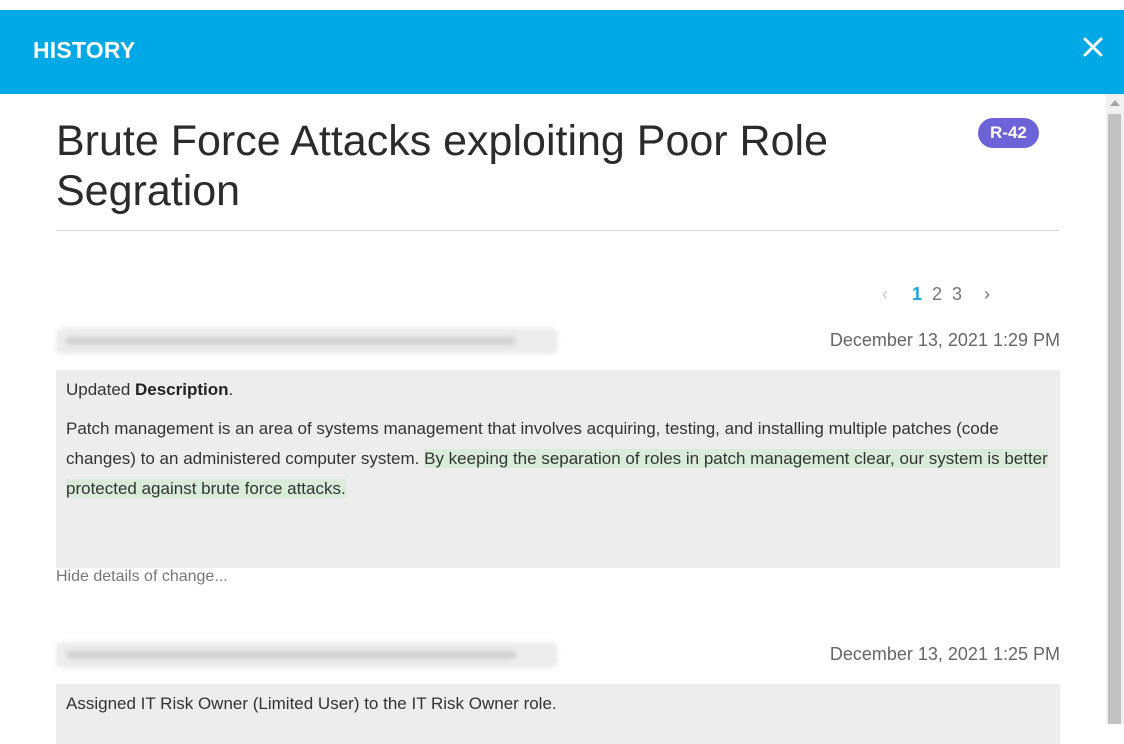 The height and width of the screenshot is (744, 1124). I want to click on pagination: ‹ 1 2 3 ›, so click(936, 294).